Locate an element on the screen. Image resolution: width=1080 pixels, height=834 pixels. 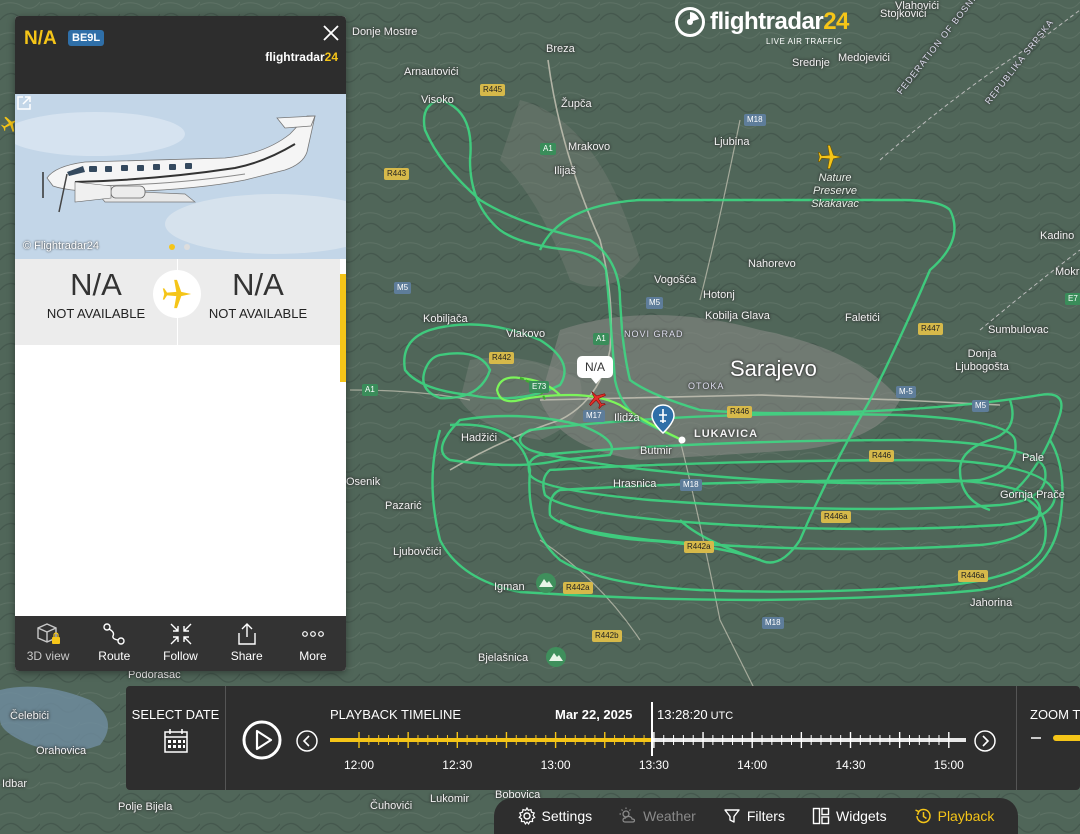
filters-button: Filters is located at coordinates (754, 816).